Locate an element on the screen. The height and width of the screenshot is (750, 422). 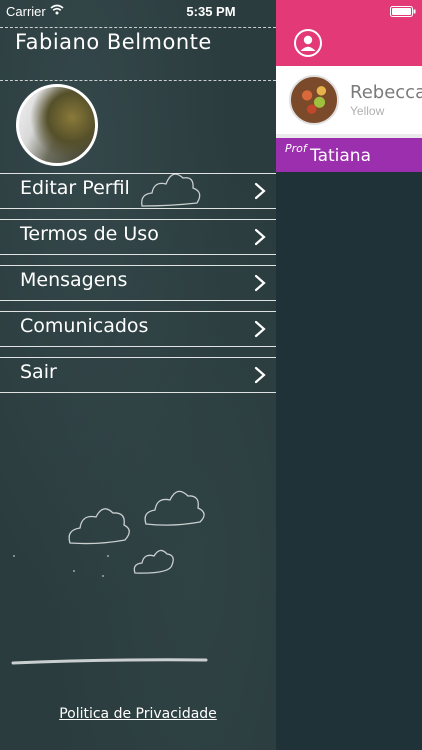
student-avatar is located at coordinates (314, 100).